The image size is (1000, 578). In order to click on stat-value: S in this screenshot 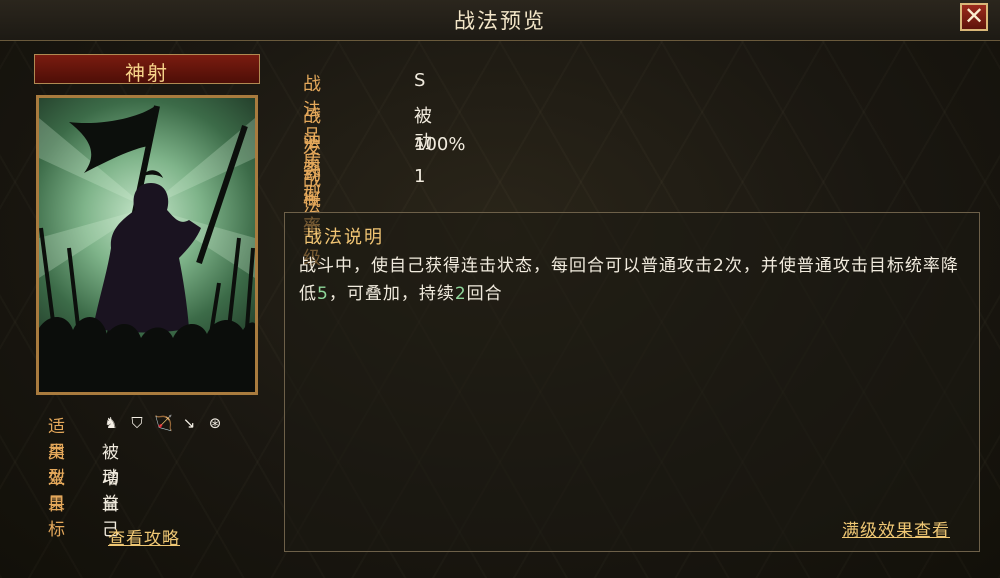, I will do `click(420, 80)`.